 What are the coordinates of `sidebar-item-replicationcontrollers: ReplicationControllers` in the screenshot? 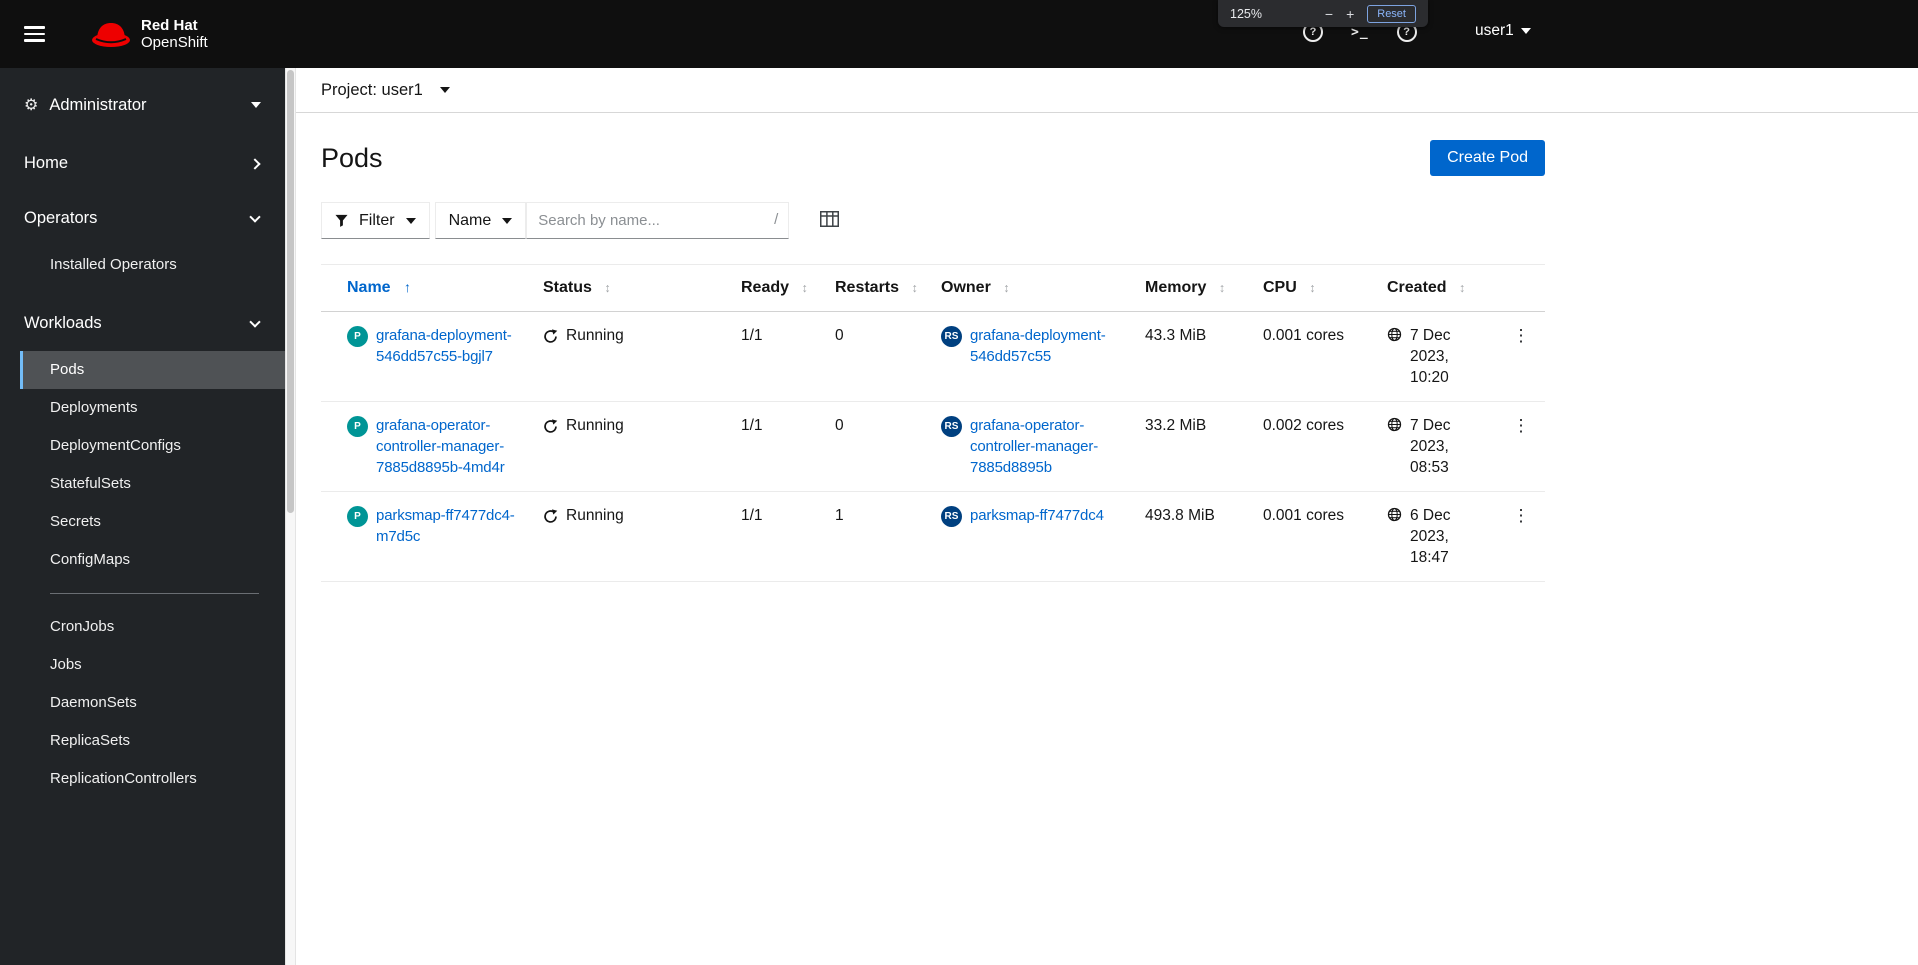 It's located at (142, 779).